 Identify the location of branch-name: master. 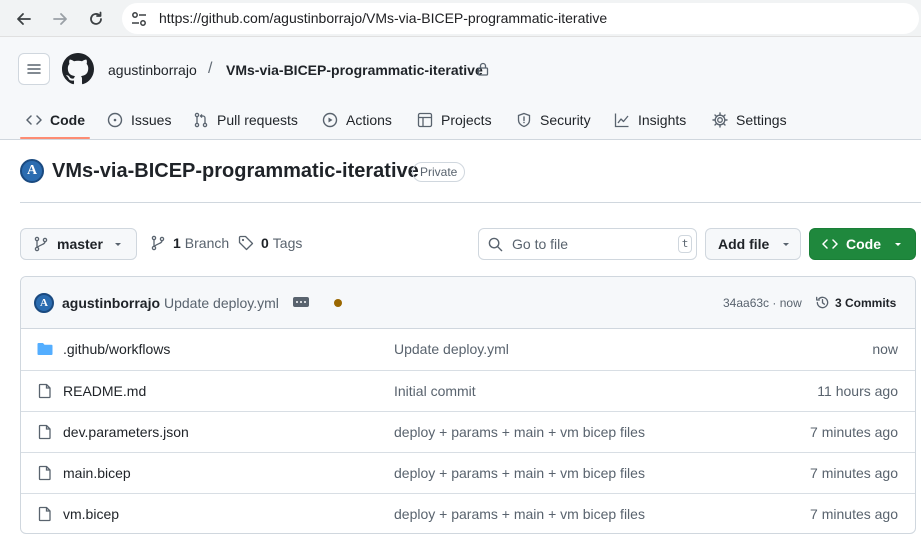
(80, 244).